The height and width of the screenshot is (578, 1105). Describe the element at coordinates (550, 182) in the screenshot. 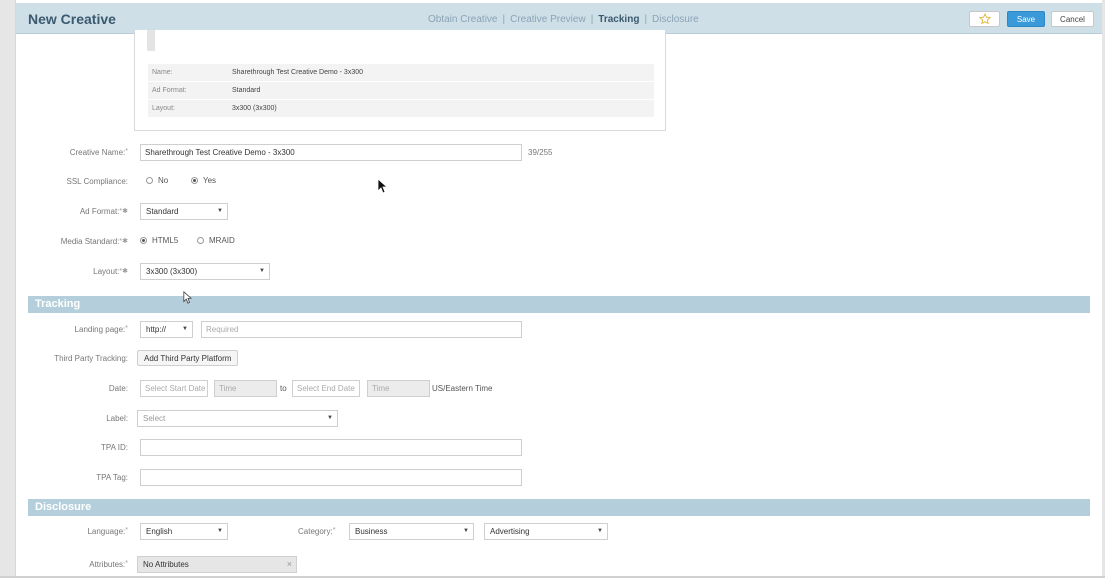

I see `ssl-compliance-row: SSL Compliance: No Yes` at that location.